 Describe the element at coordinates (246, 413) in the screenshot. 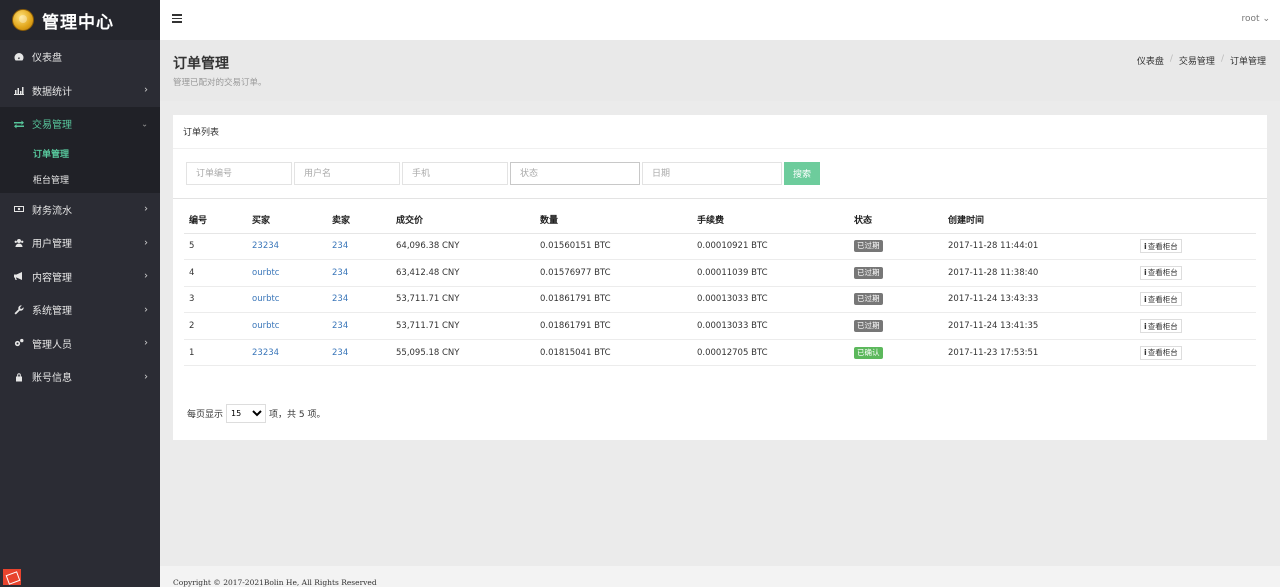

I see `page-size-select: 15` at that location.